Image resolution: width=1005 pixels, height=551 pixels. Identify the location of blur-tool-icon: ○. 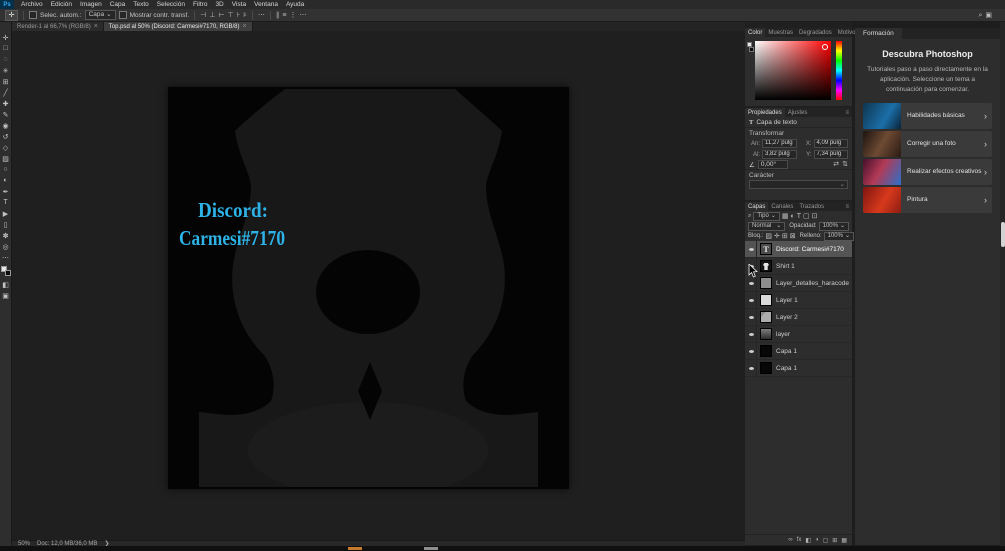
(6, 169).